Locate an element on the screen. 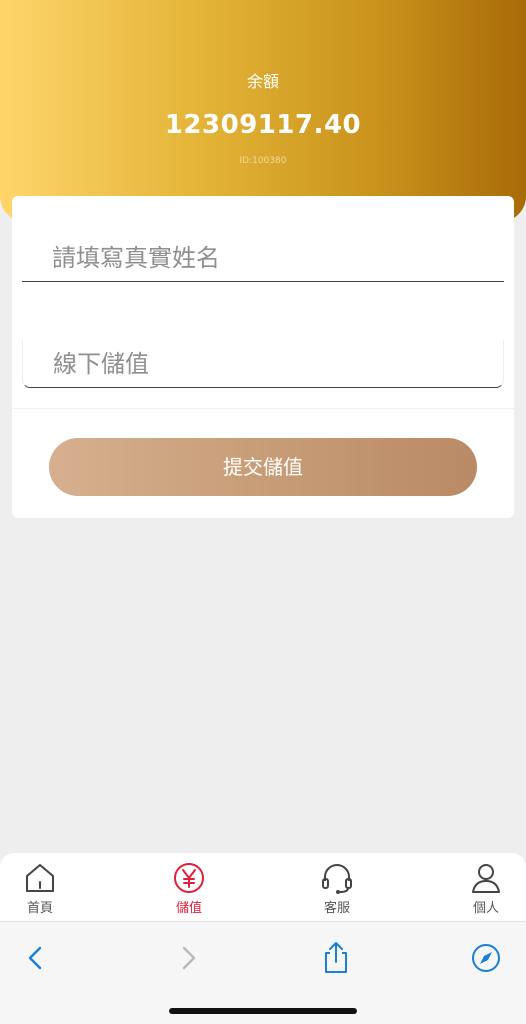 The width and height of the screenshot is (526, 1024). headset-icon is located at coordinates (337, 879).